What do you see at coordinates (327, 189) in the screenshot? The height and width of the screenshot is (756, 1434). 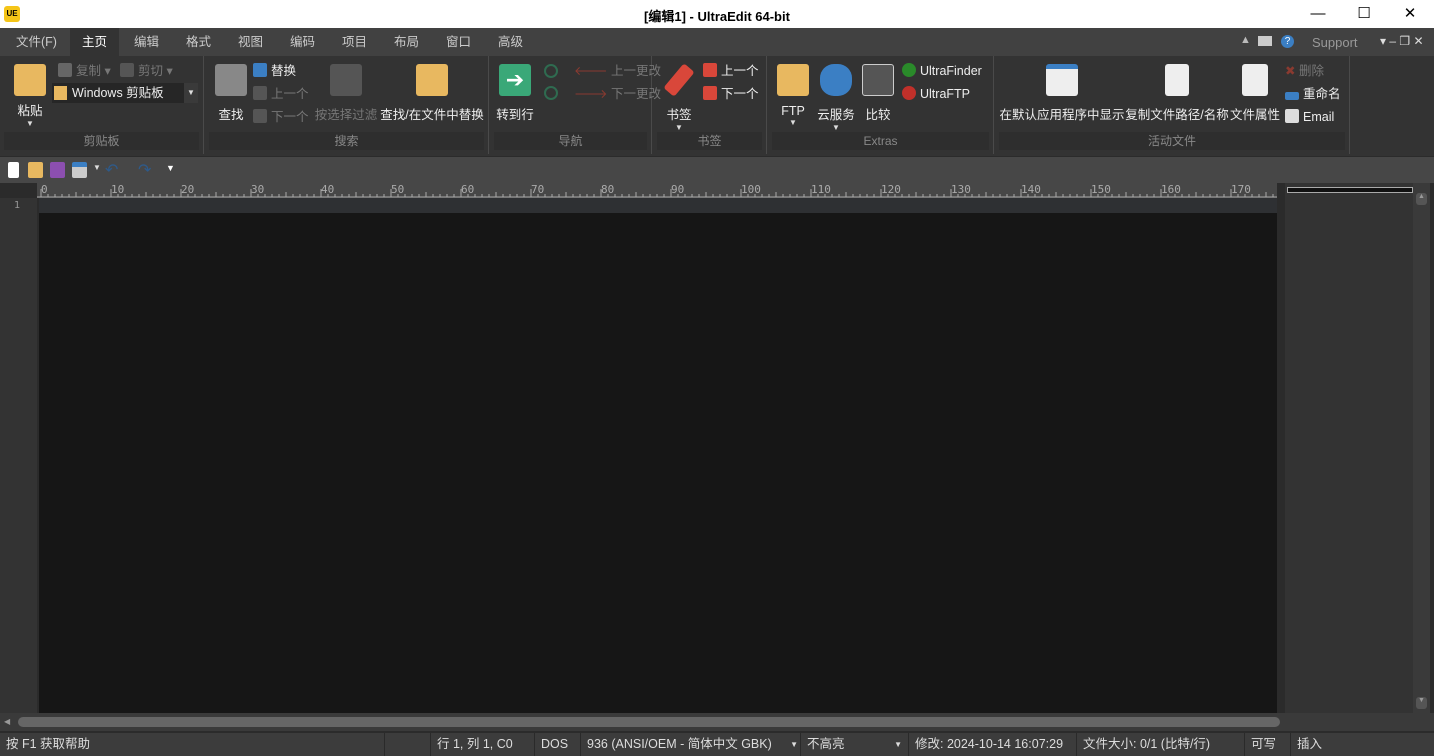 I see `ruler-label: 40` at bounding box center [327, 189].